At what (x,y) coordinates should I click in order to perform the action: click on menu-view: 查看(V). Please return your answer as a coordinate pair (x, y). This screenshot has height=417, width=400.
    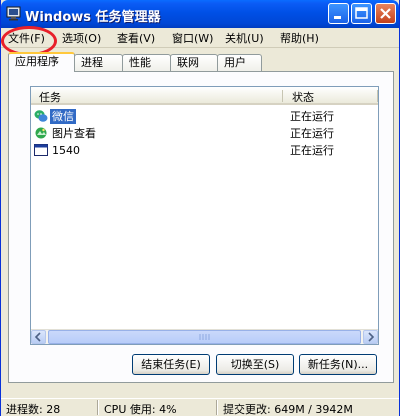
    Looking at the image, I should click on (136, 38).